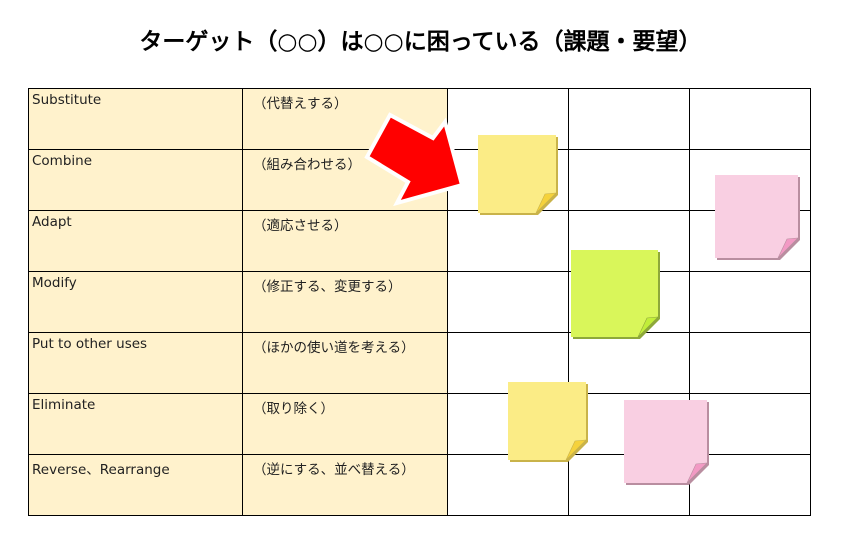 The image size is (841, 541). Describe the element at coordinates (345, 485) in the screenshot. I see `technique-description-cell: （逆にする、並べ替える）` at that location.